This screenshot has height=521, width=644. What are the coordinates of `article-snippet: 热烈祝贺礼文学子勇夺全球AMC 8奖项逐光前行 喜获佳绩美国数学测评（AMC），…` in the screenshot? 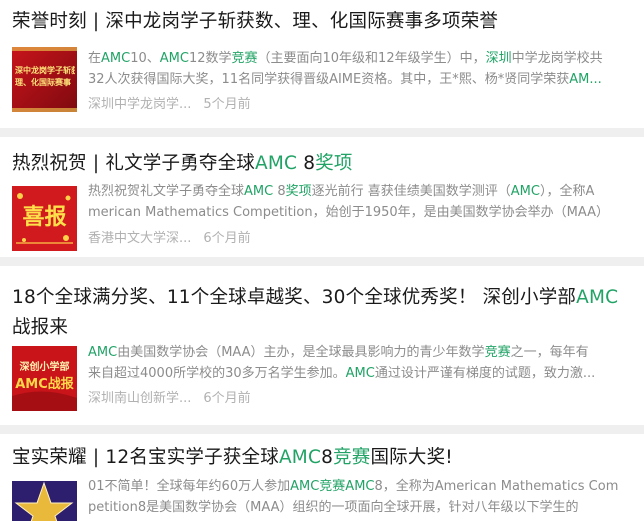 It's located at (359, 202).